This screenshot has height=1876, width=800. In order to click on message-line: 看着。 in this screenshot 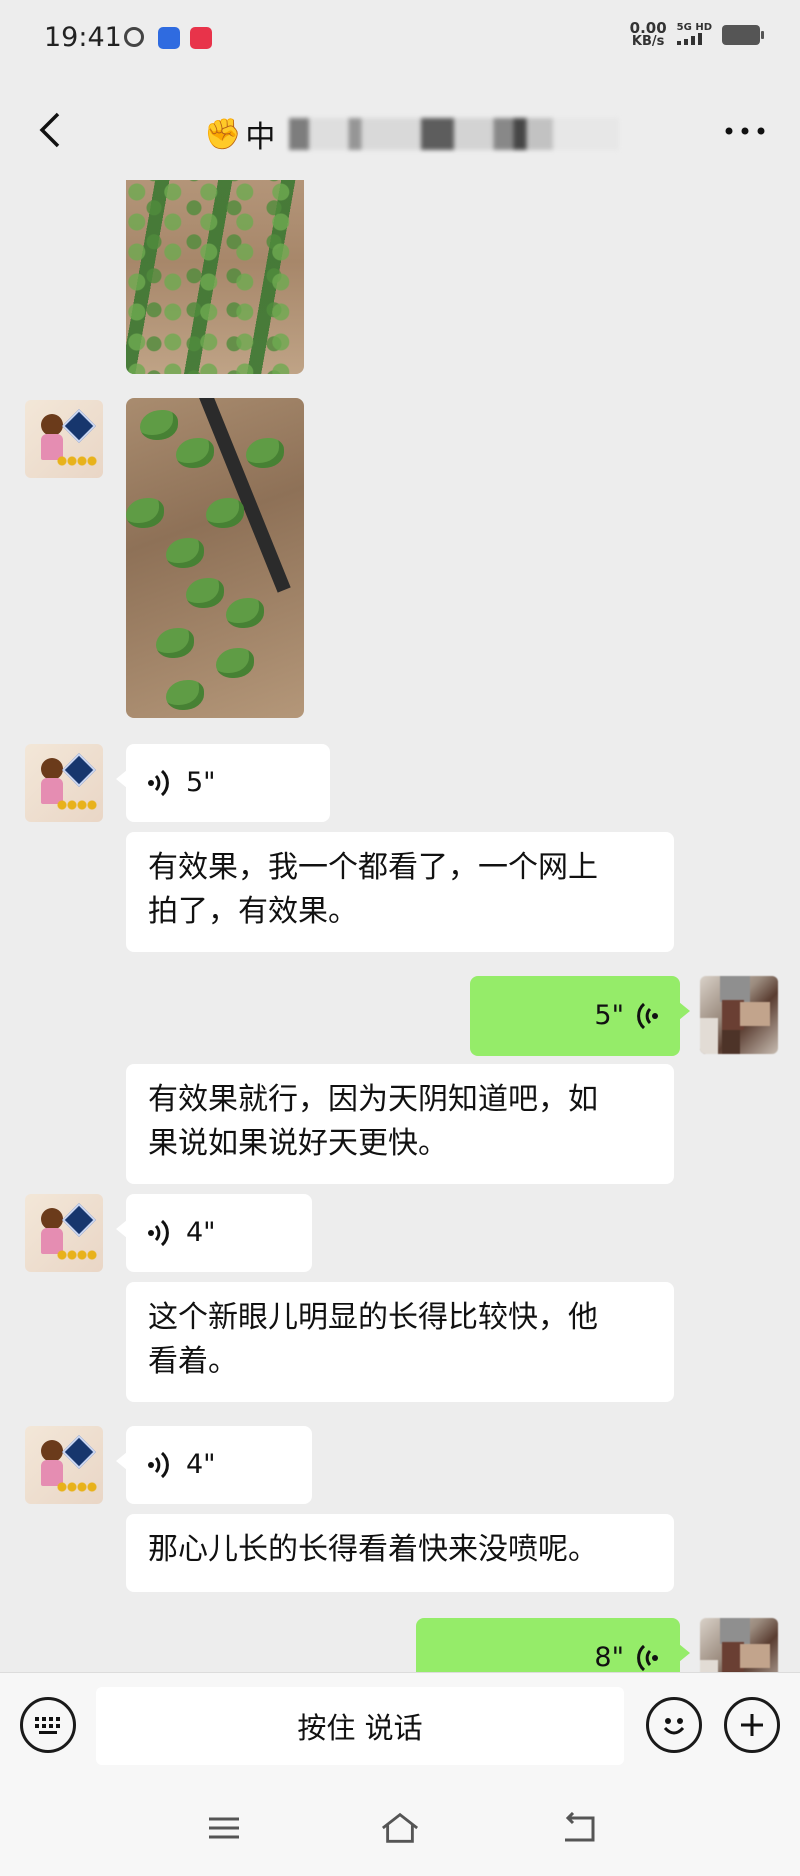, I will do `click(193, 1361)`.